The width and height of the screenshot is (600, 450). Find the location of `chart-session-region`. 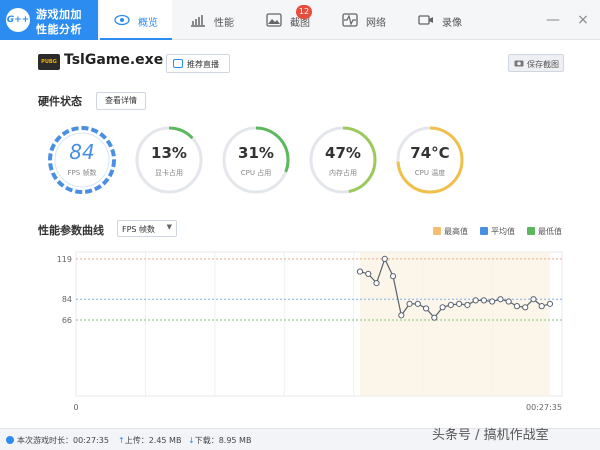

chart-session-region is located at coordinates (455, 324).